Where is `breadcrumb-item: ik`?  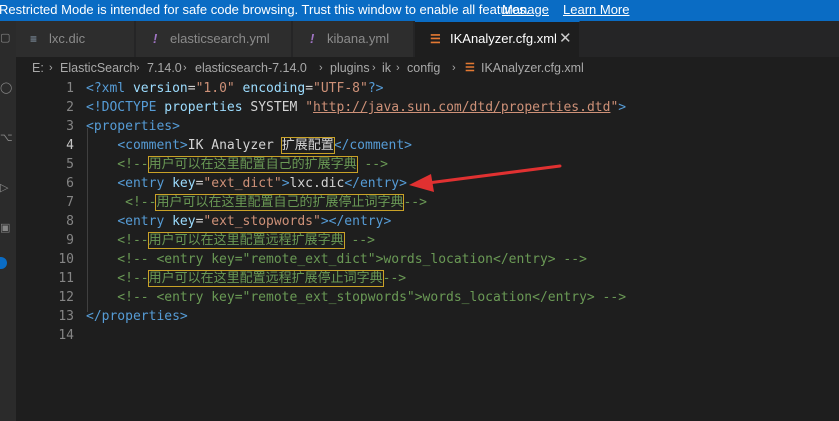 breadcrumb-item: ik is located at coordinates (386, 68).